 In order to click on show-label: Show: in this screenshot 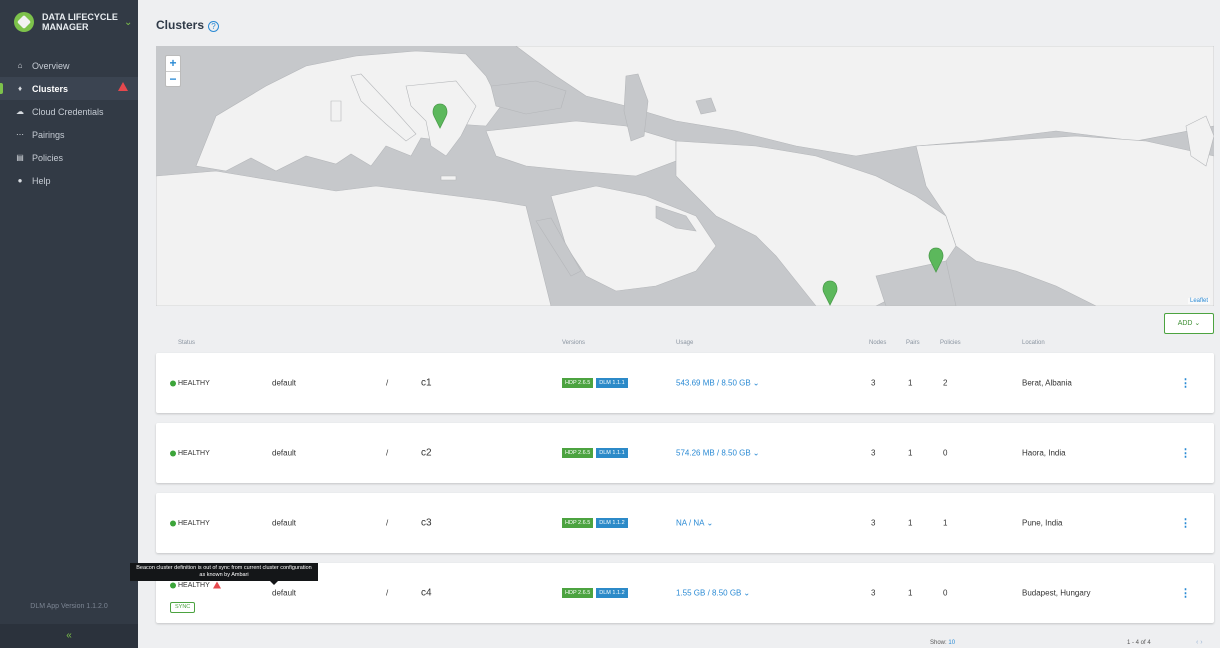, I will do `click(938, 643)`.